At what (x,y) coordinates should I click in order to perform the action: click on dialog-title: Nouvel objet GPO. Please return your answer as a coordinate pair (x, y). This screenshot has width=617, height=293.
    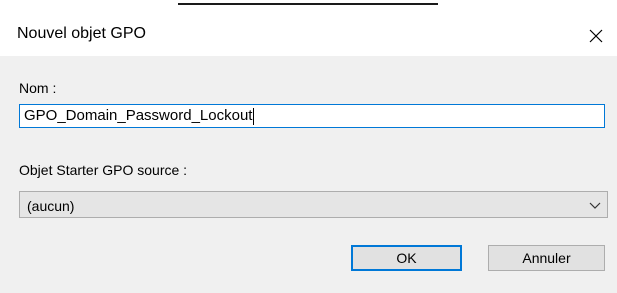
    Looking at the image, I should click on (81, 33).